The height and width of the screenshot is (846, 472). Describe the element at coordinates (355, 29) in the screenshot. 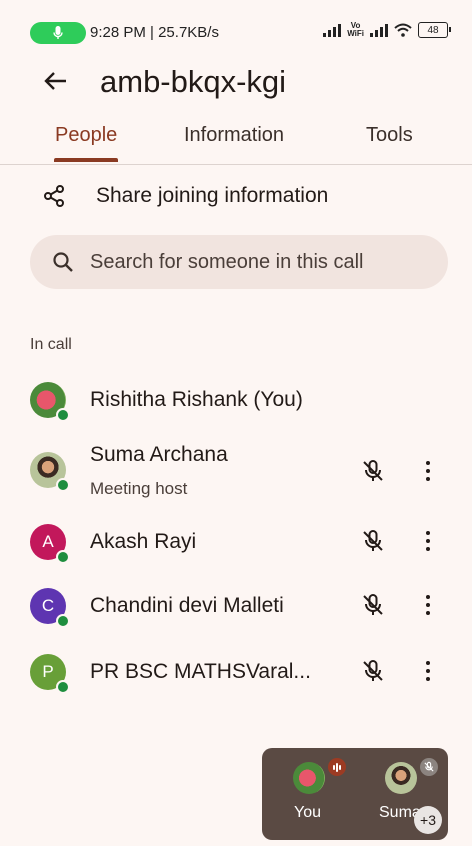

I see `volte-label: Vo WiFi` at that location.